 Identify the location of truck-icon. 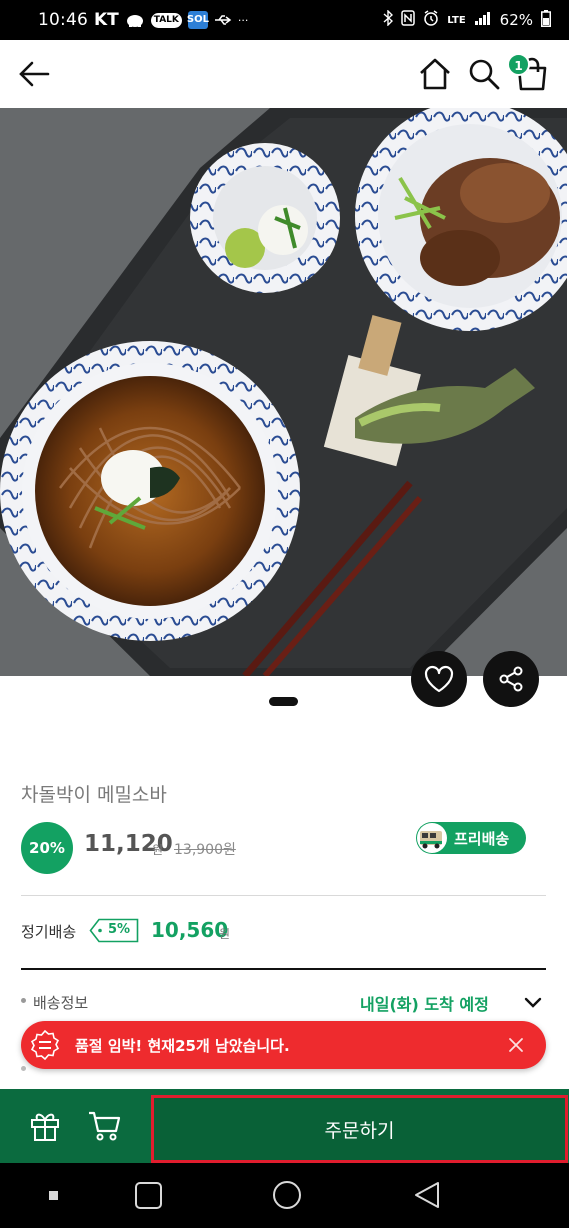
(432, 838).